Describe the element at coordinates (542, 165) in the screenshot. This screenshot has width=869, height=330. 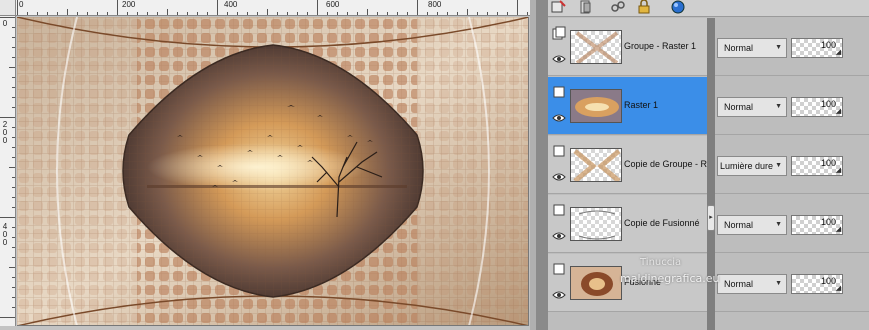
I see `pane-separator` at that location.